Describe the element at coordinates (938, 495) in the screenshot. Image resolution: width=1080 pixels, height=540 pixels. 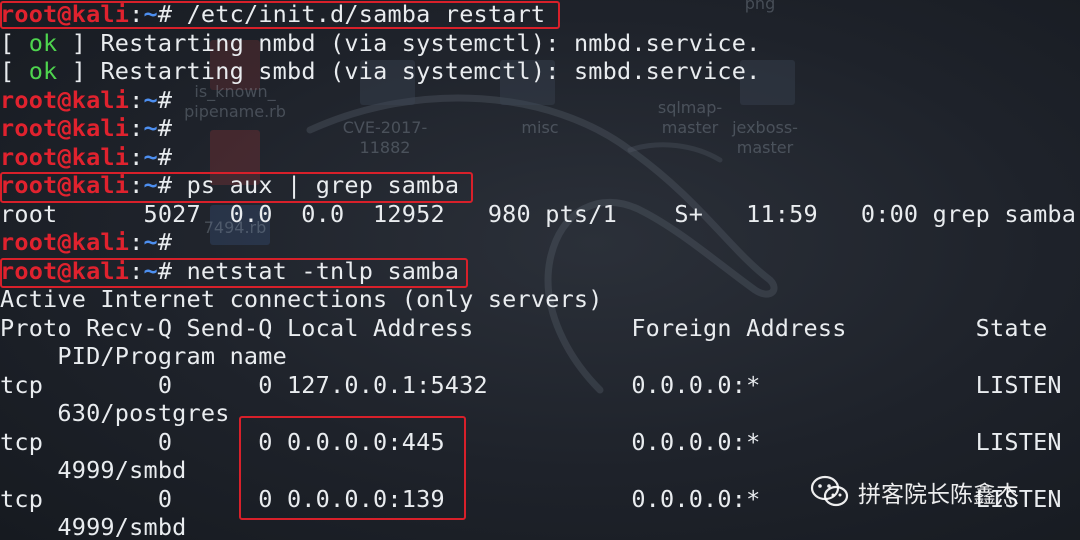
I see `watermark-text: 拼客院长陈鑫杰` at that location.